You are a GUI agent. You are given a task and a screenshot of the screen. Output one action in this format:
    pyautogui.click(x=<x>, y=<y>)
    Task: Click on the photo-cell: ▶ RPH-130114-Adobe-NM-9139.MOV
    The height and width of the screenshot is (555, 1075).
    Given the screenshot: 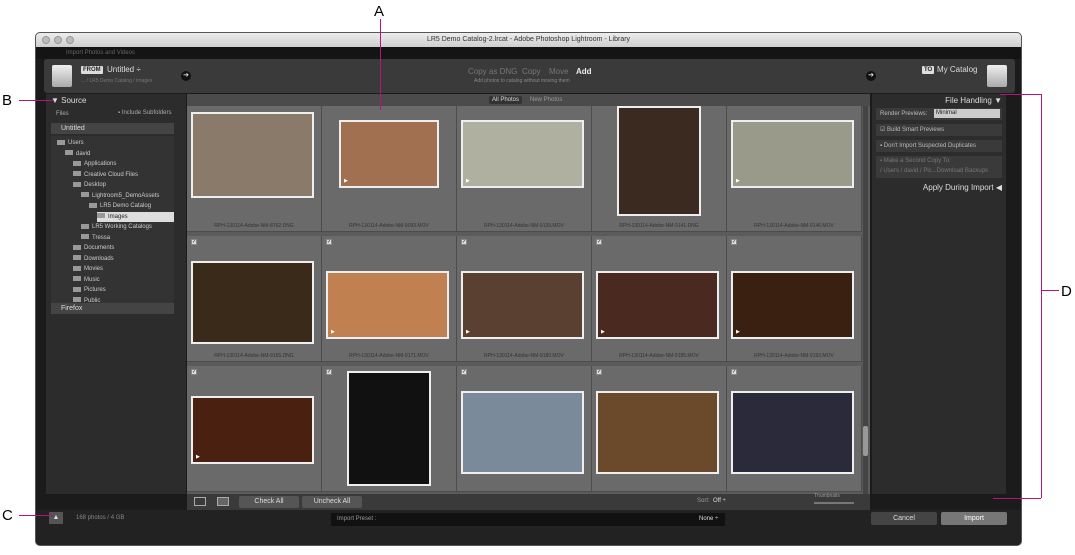 What is the action you would take?
    pyautogui.click(x=524, y=169)
    